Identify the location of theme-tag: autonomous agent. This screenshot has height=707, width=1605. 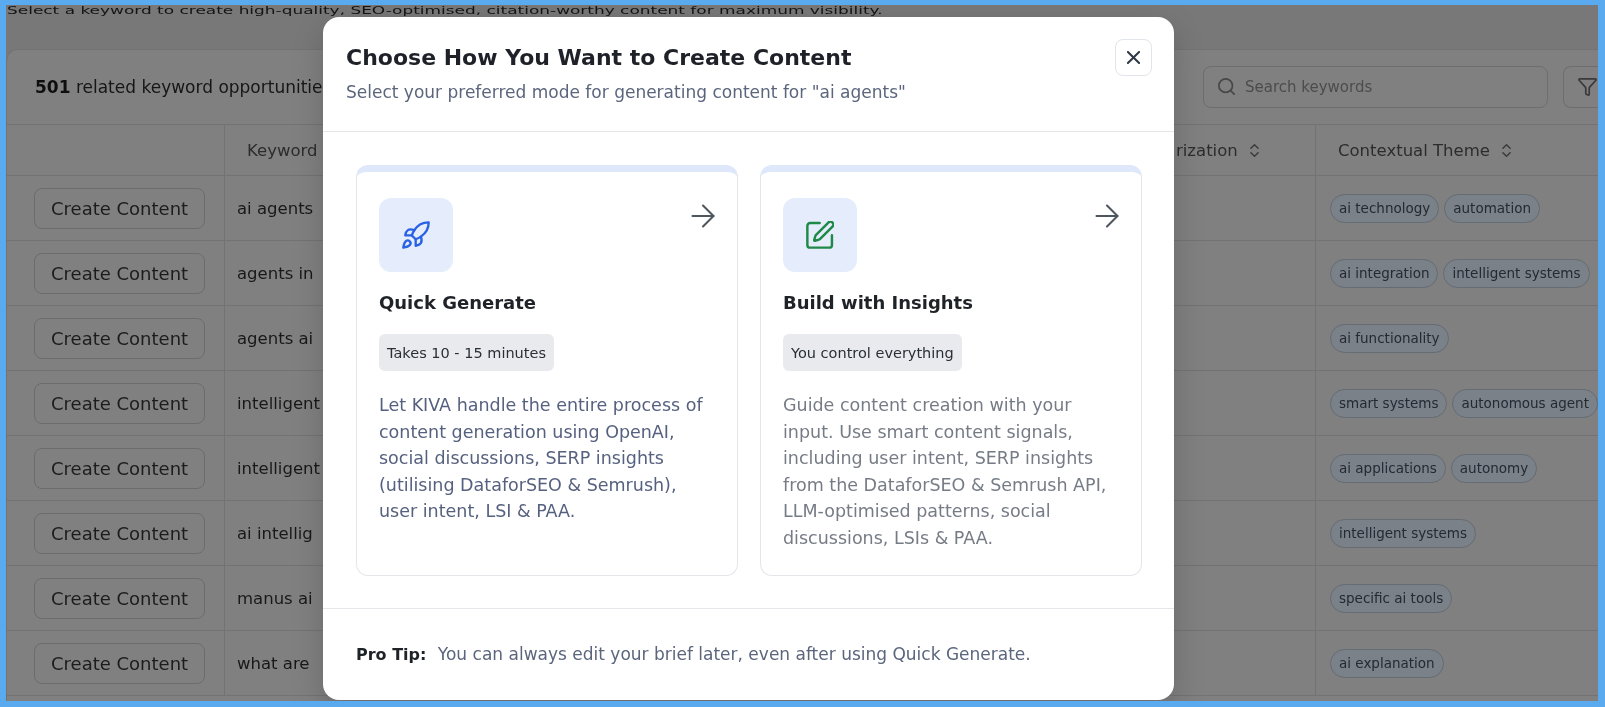
(1525, 403).